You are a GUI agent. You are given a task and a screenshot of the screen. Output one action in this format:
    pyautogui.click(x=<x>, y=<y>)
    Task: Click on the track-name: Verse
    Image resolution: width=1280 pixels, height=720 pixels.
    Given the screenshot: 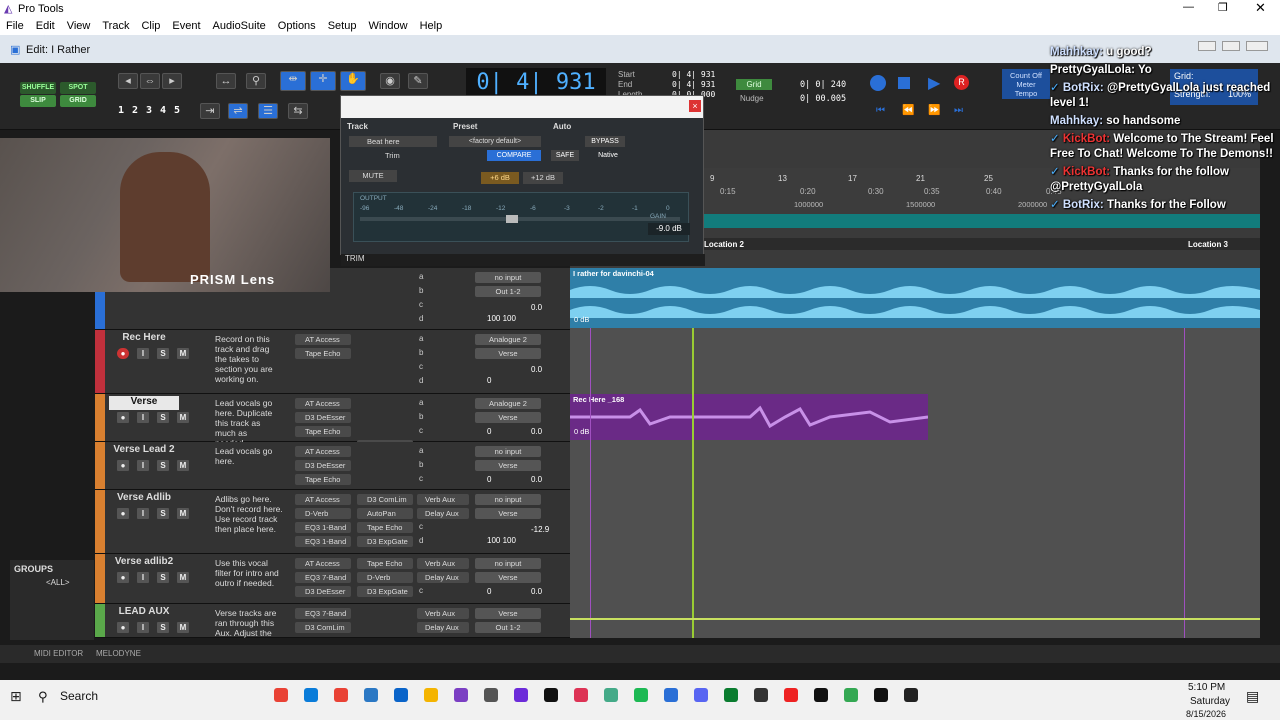 What is the action you would take?
    pyautogui.click(x=144, y=403)
    